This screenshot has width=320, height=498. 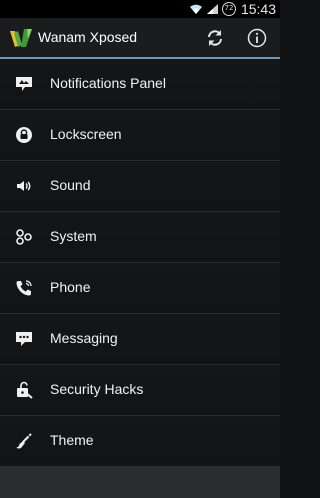 I want to click on menu-item-sound: Sound, so click(x=140, y=186).